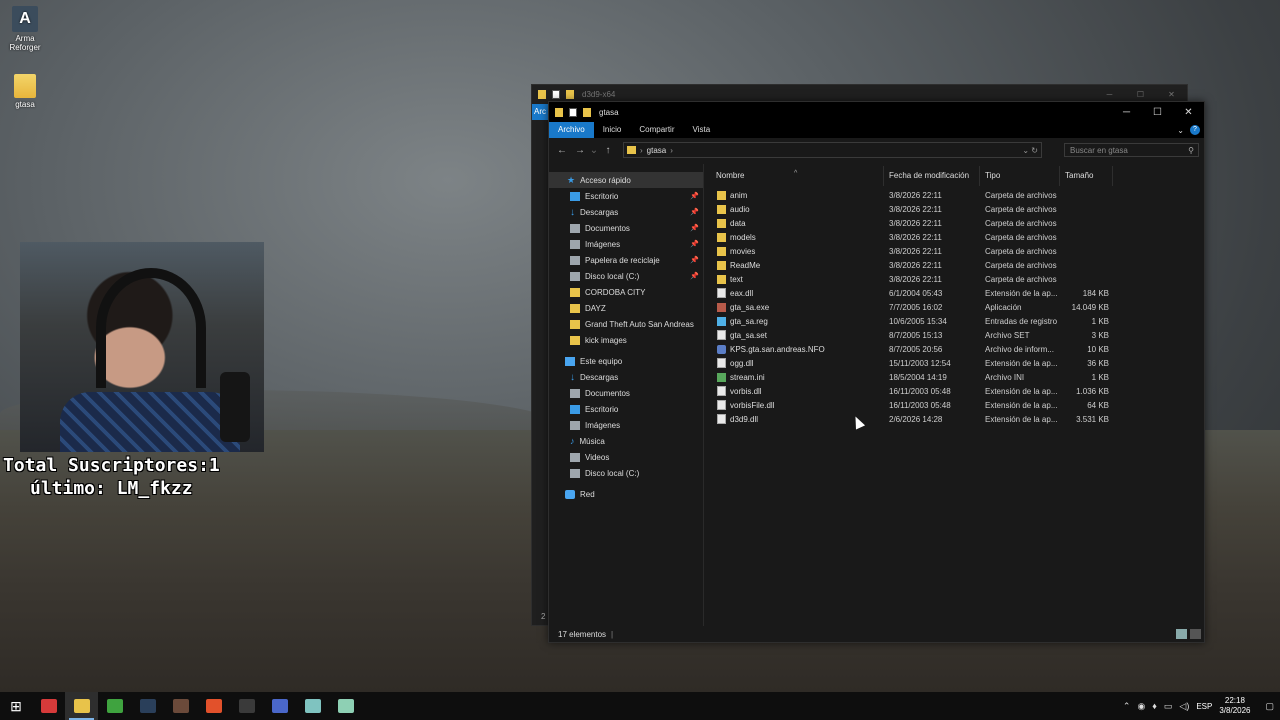 This screenshot has height=720, width=1280. What do you see at coordinates (562, 150) in the screenshot?
I see `back-arrow-icon: ←` at bounding box center [562, 150].